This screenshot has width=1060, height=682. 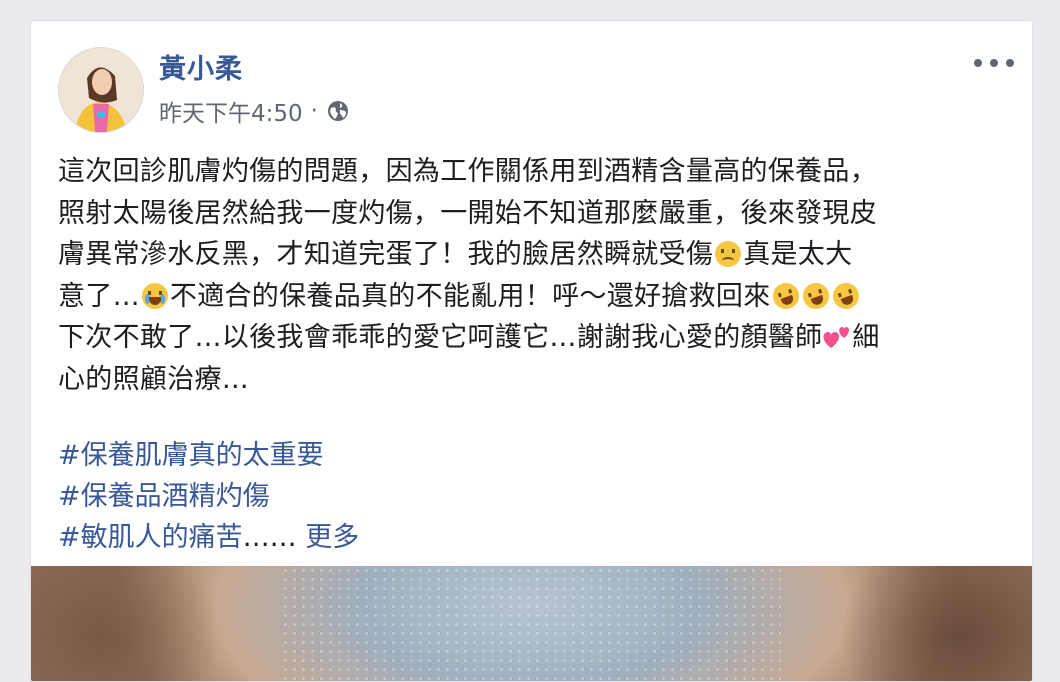 I want to click on author-name: 黃小柔, so click(x=201, y=66).